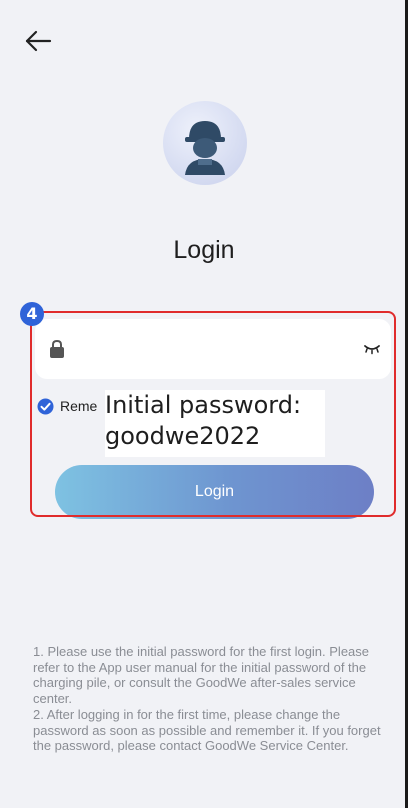 This screenshot has width=418, height=808. Describe the element at coordinates (38, 41) in the screenshot. I see `arrow-left-icon` at that location.